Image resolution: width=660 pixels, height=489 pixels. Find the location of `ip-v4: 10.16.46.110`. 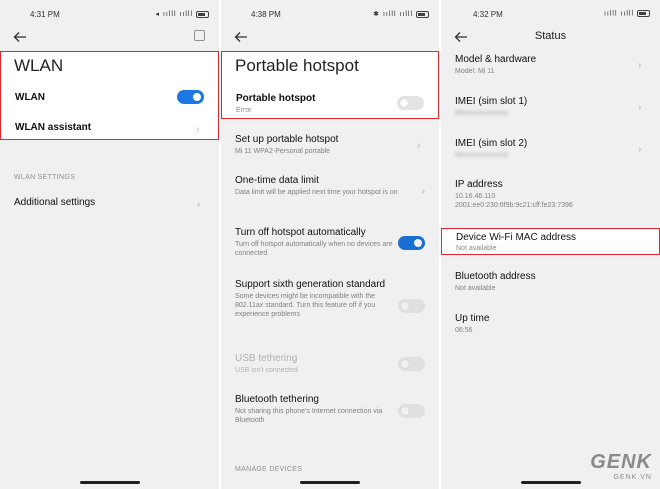

ip-v4: 10.16.46.110 is located at coordinates (475, 196).